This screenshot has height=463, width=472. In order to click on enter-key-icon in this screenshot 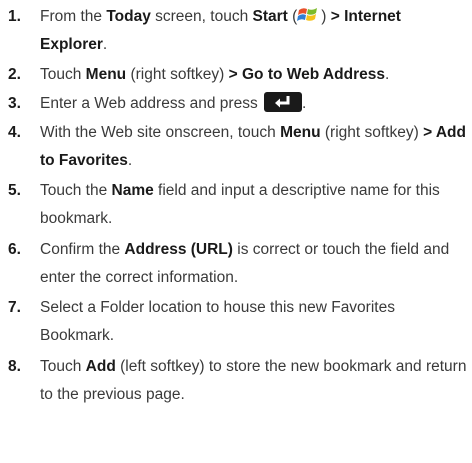, I will do `click(283, 102)`.